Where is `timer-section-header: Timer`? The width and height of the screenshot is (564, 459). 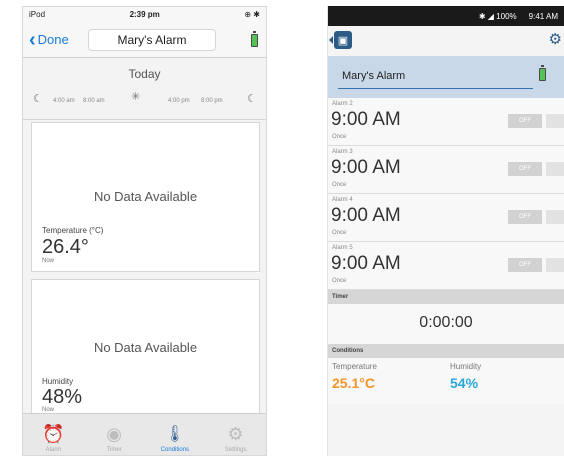 timer-section-header: Timer is located at coordinates (446, 297).